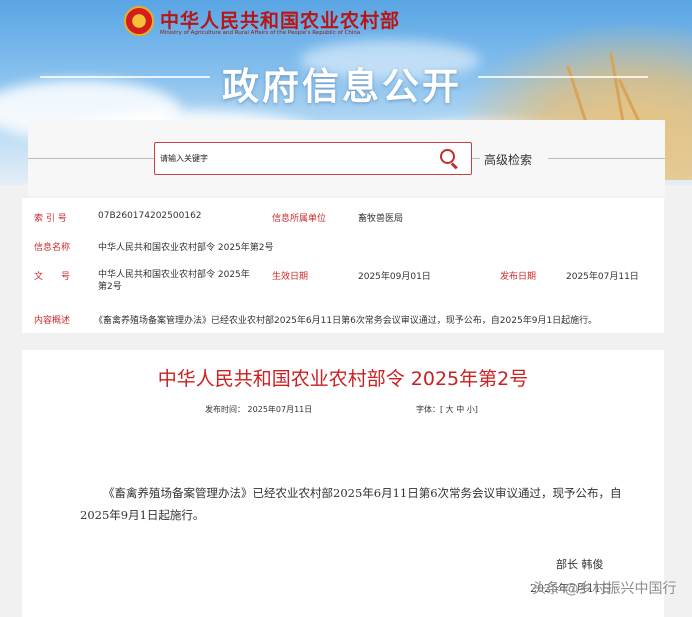  Describe the element at coordinates (563, 77) in the screenshot. I see `title-divider-right` at that location.